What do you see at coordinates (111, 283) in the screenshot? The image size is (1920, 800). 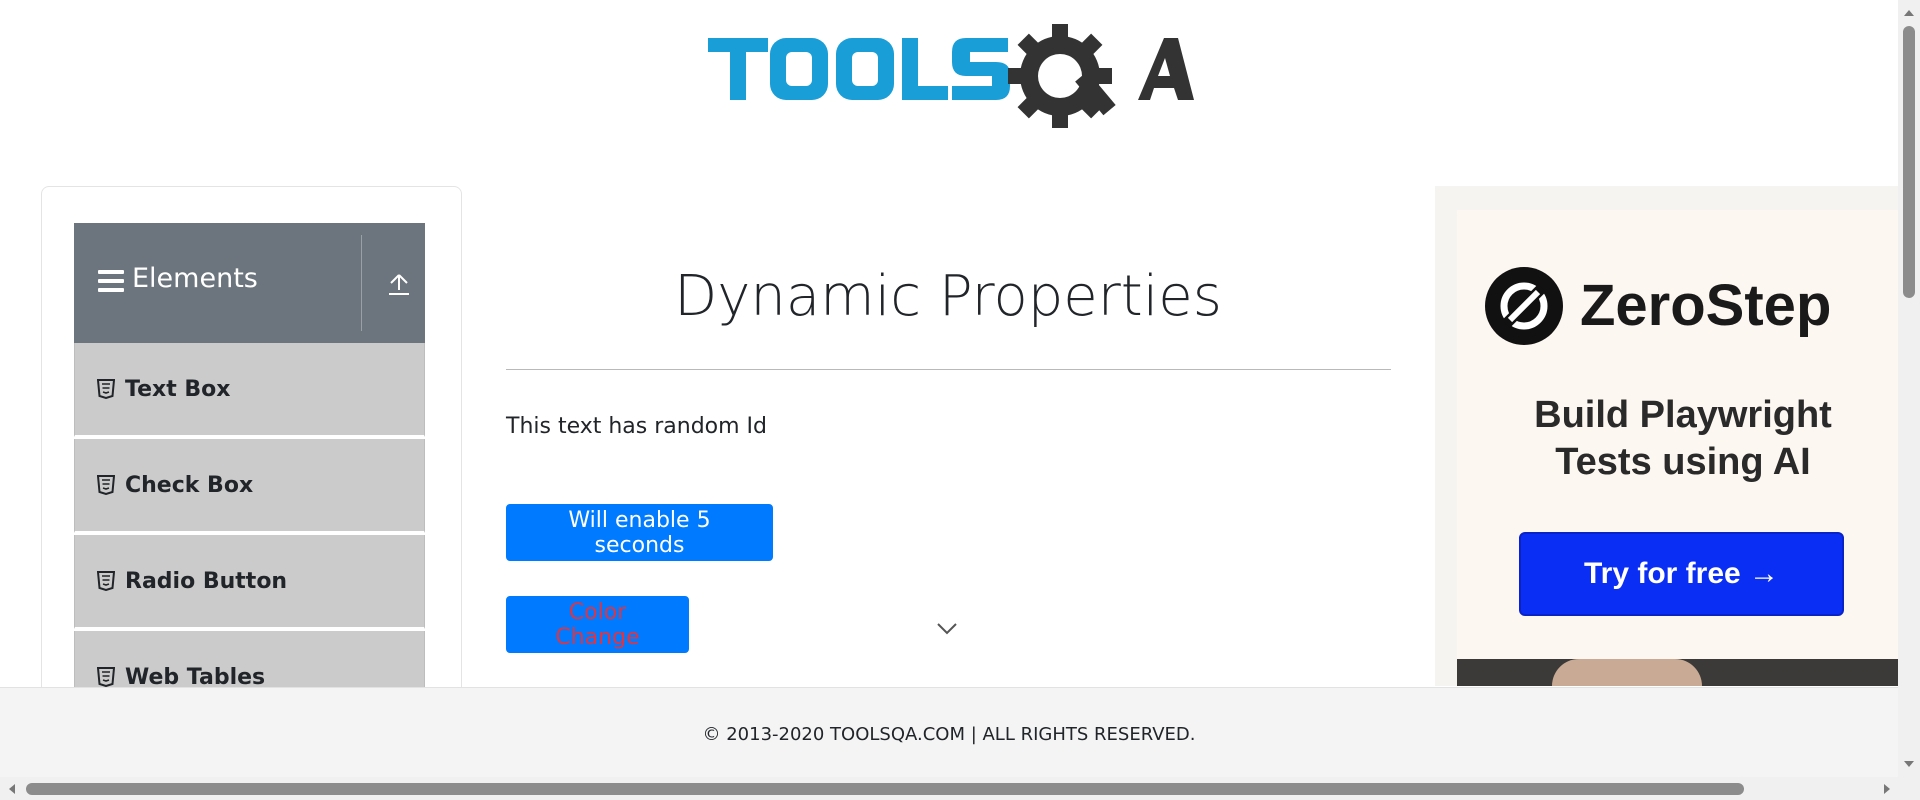 I see `menu-icon` at bounding box center [111, 283].